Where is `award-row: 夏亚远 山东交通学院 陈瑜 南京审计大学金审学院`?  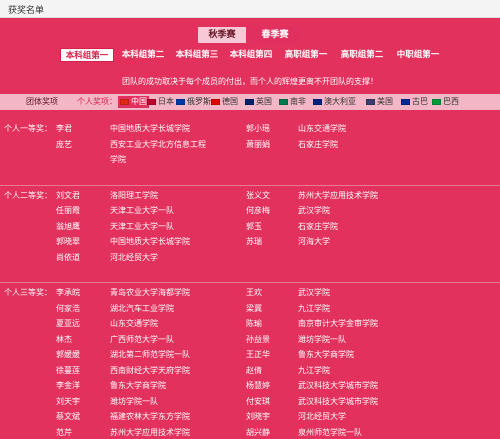 award-row: 夏亚远 山东交通学院 陈瑜 南京审计大学金审学院 is located at coordinates (250, 324).